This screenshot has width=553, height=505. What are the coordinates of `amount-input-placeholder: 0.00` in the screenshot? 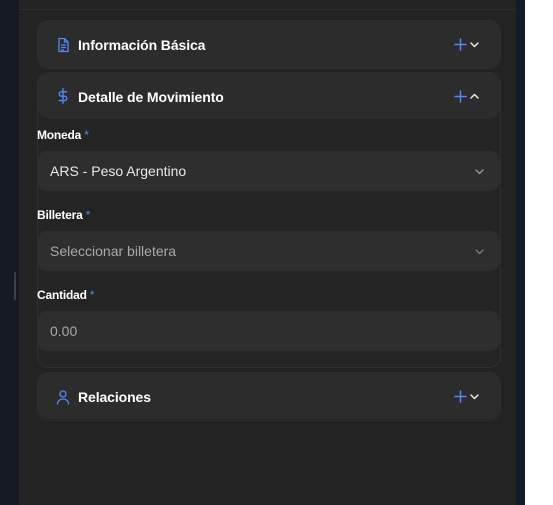 It's located at (64, 331).